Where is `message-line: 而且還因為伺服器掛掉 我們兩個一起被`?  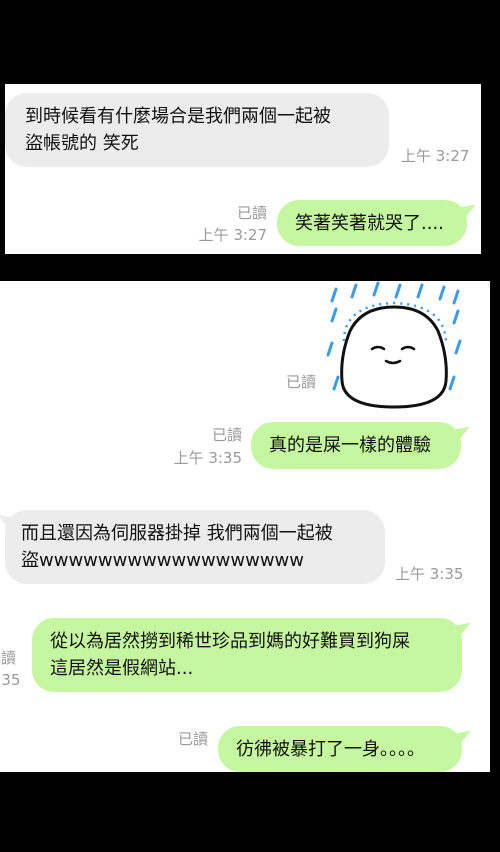
message-line: 而且還因為伺服器掛掉 我們兩個一起被 is located at coordinates (177, 533).